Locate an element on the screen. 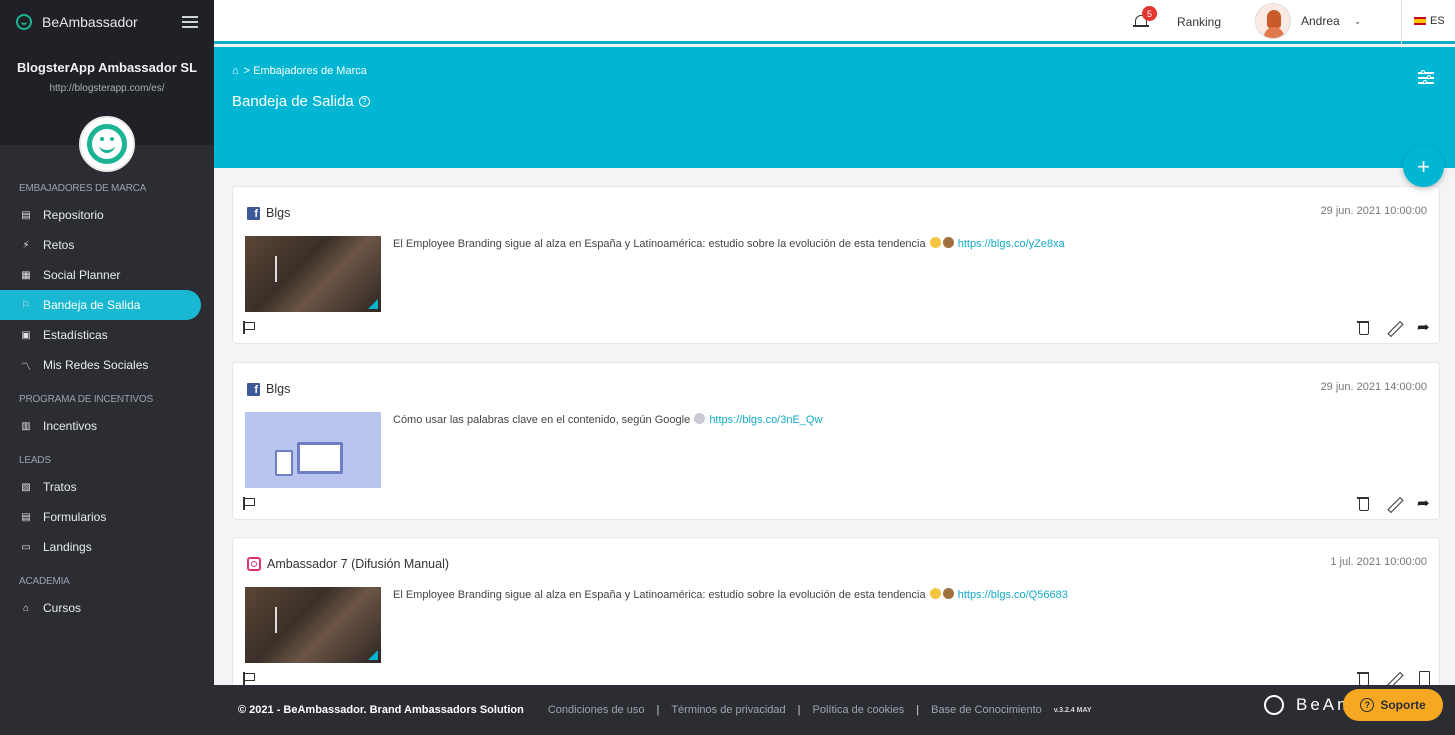 Image resolution: width=1455 pixels, height=735 pixels. sidebar-item-mis-redes-sociales: 〽 Mis Redes Sociales is located at coordinates (100, 365).